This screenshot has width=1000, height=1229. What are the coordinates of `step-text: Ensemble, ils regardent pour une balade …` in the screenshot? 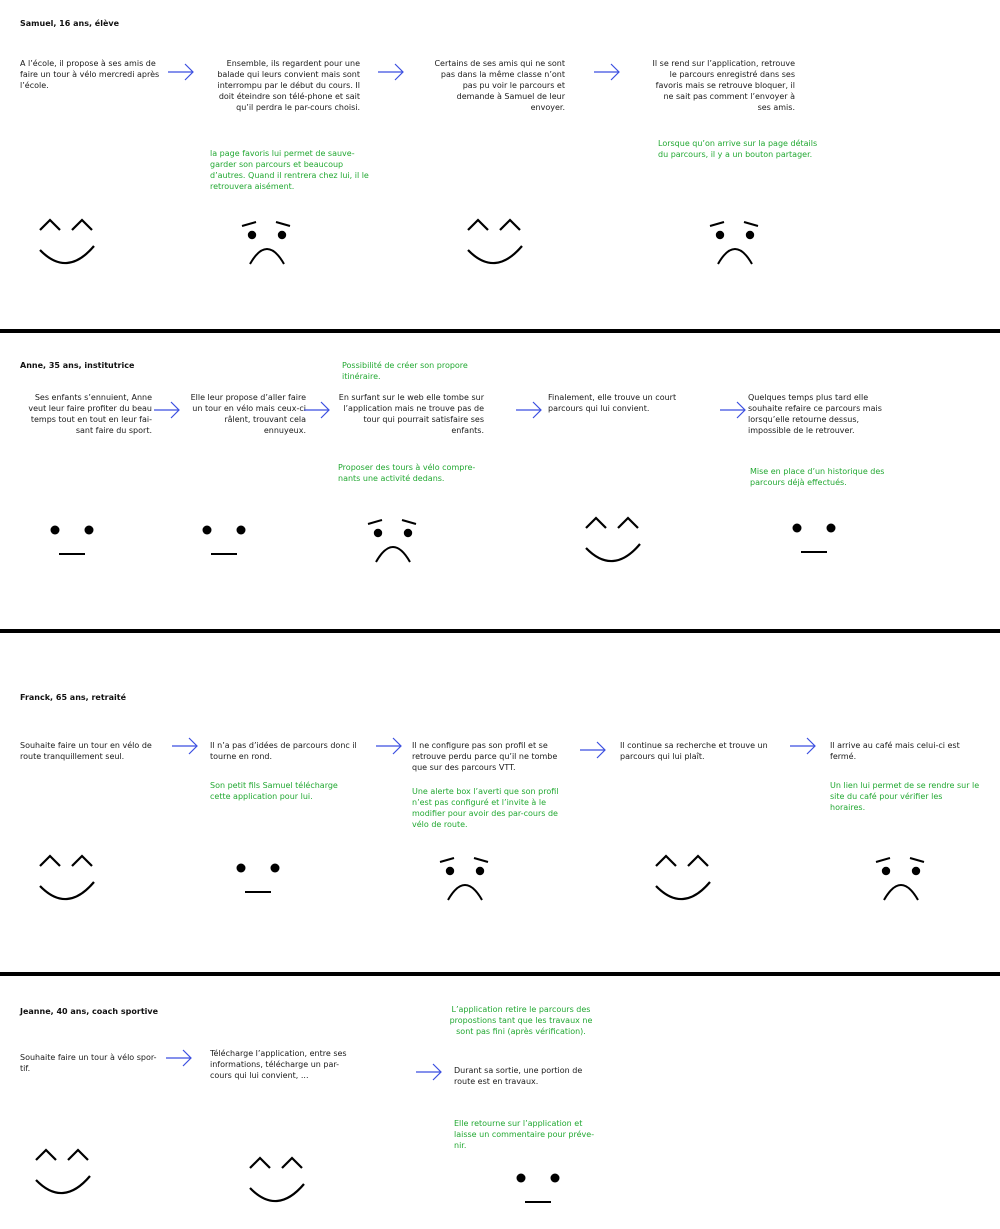 It's located at (288, 85).